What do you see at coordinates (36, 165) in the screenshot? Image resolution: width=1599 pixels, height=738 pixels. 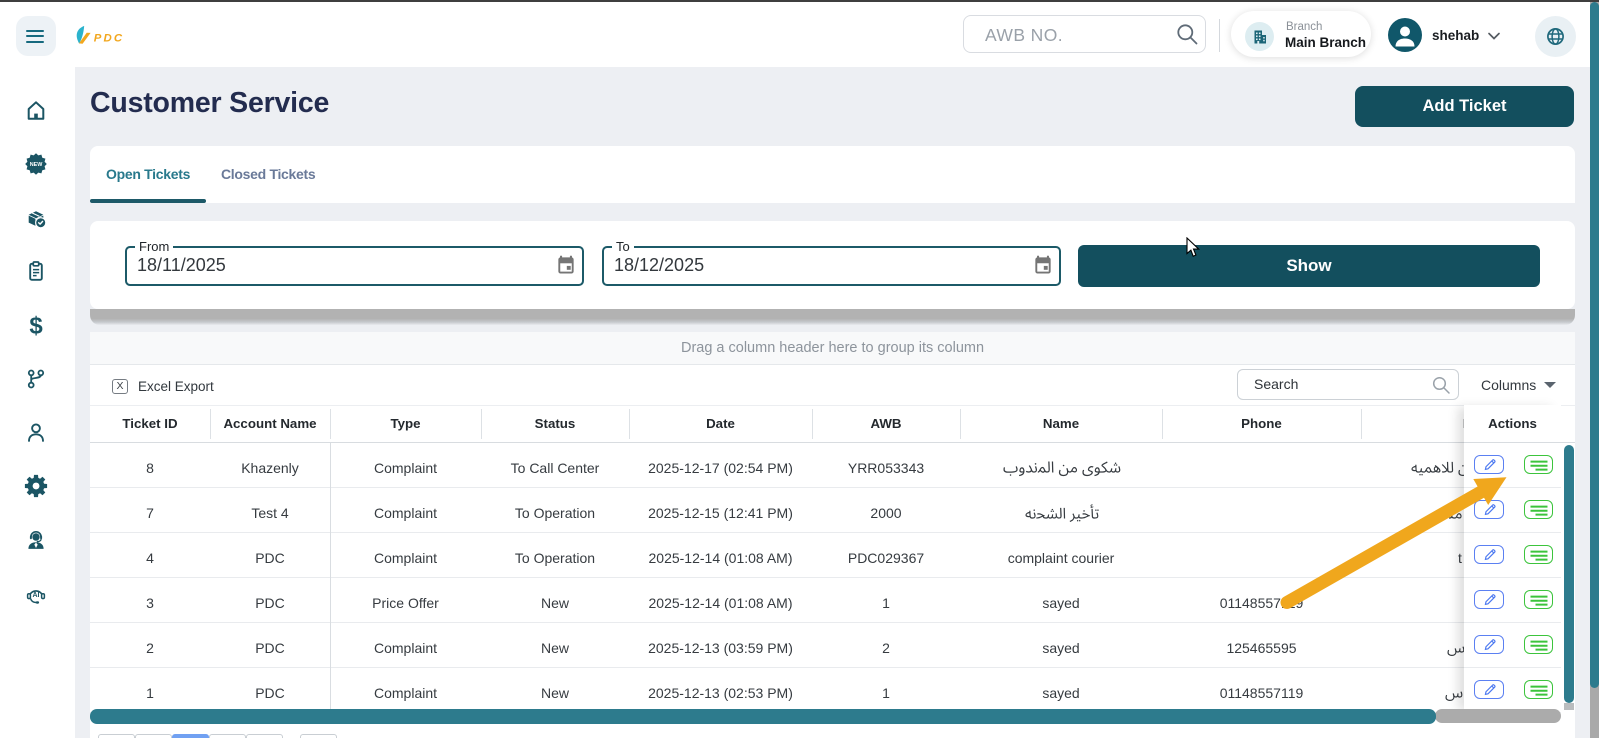 I see `svg-text: NEW` at bounding box center [36, 165].